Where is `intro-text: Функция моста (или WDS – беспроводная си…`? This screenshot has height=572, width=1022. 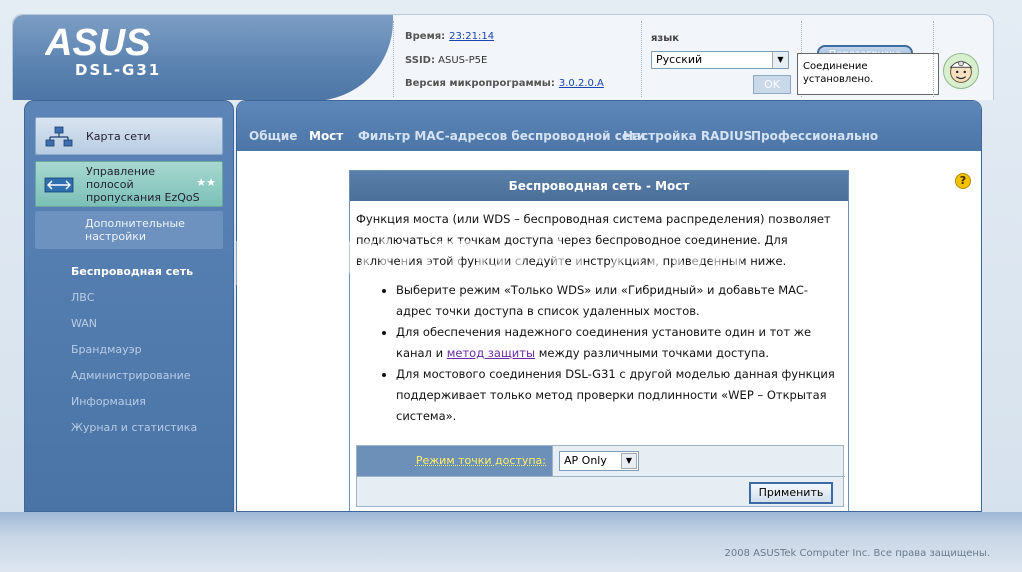 intro-text: Функция моста (или WDS – беспроводная си… is located at coordinates (593, 240).